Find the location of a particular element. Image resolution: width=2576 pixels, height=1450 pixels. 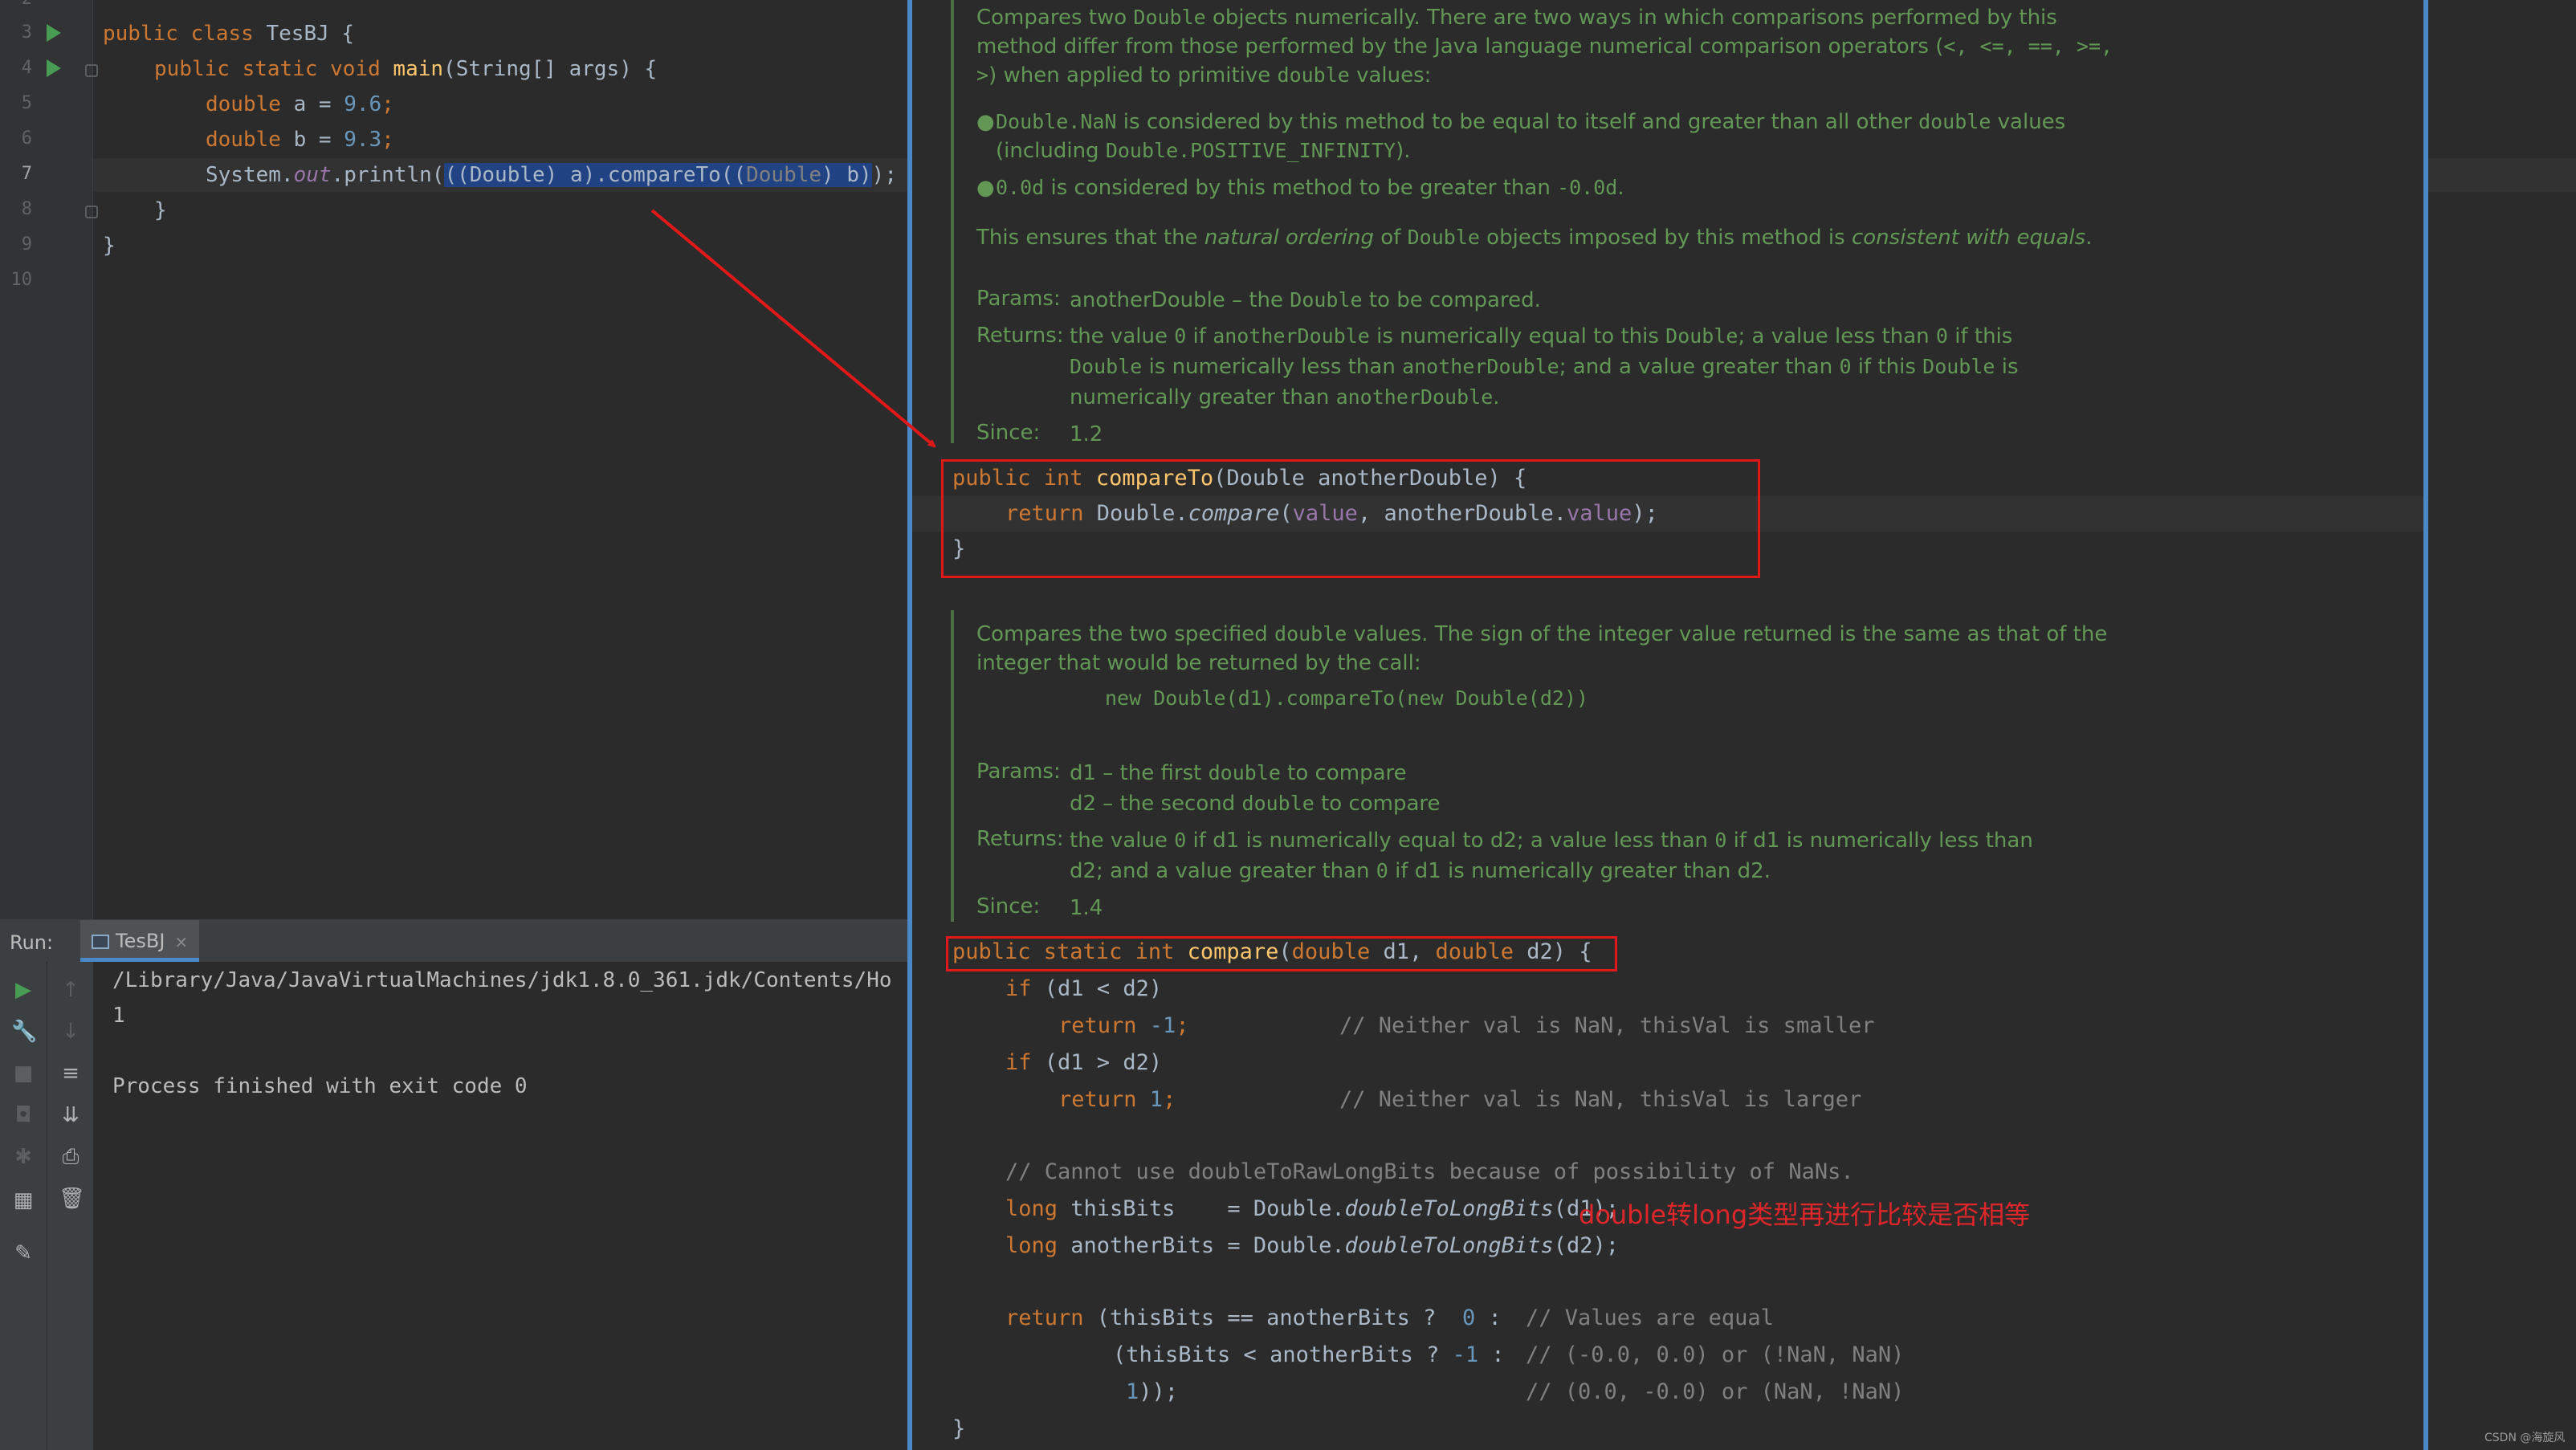

highlight-box-compare is located at coordinates (1281, 953).